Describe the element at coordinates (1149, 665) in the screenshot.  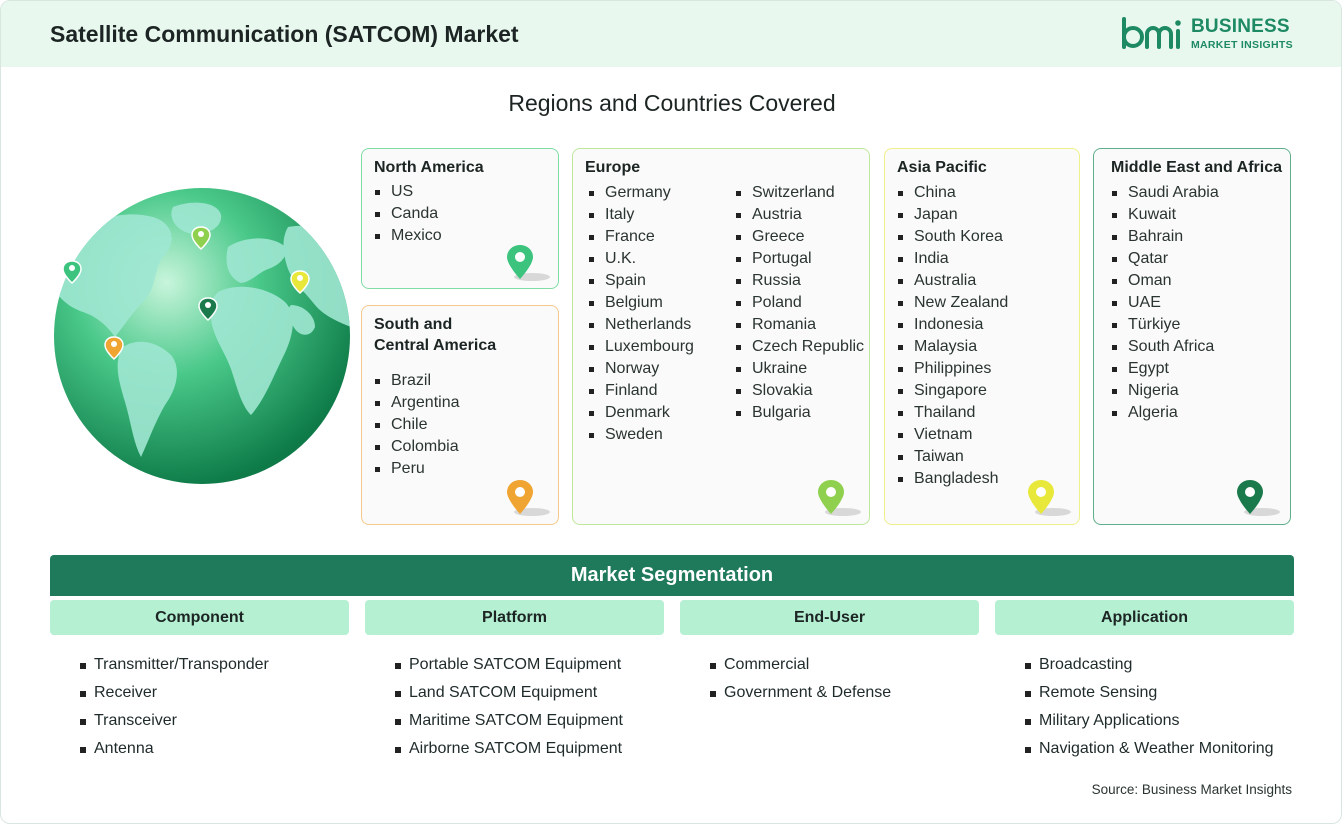
I see `list-item: Broadcasting` at that location.